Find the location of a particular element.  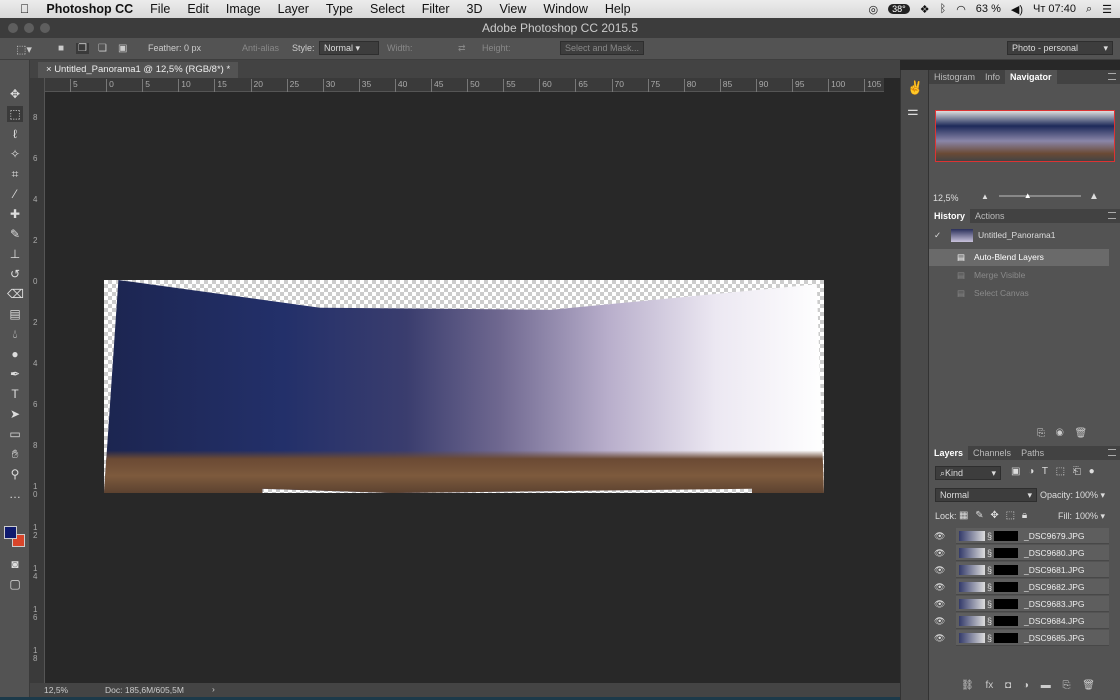

menu-window: Window is located at coordinates (565, 9).